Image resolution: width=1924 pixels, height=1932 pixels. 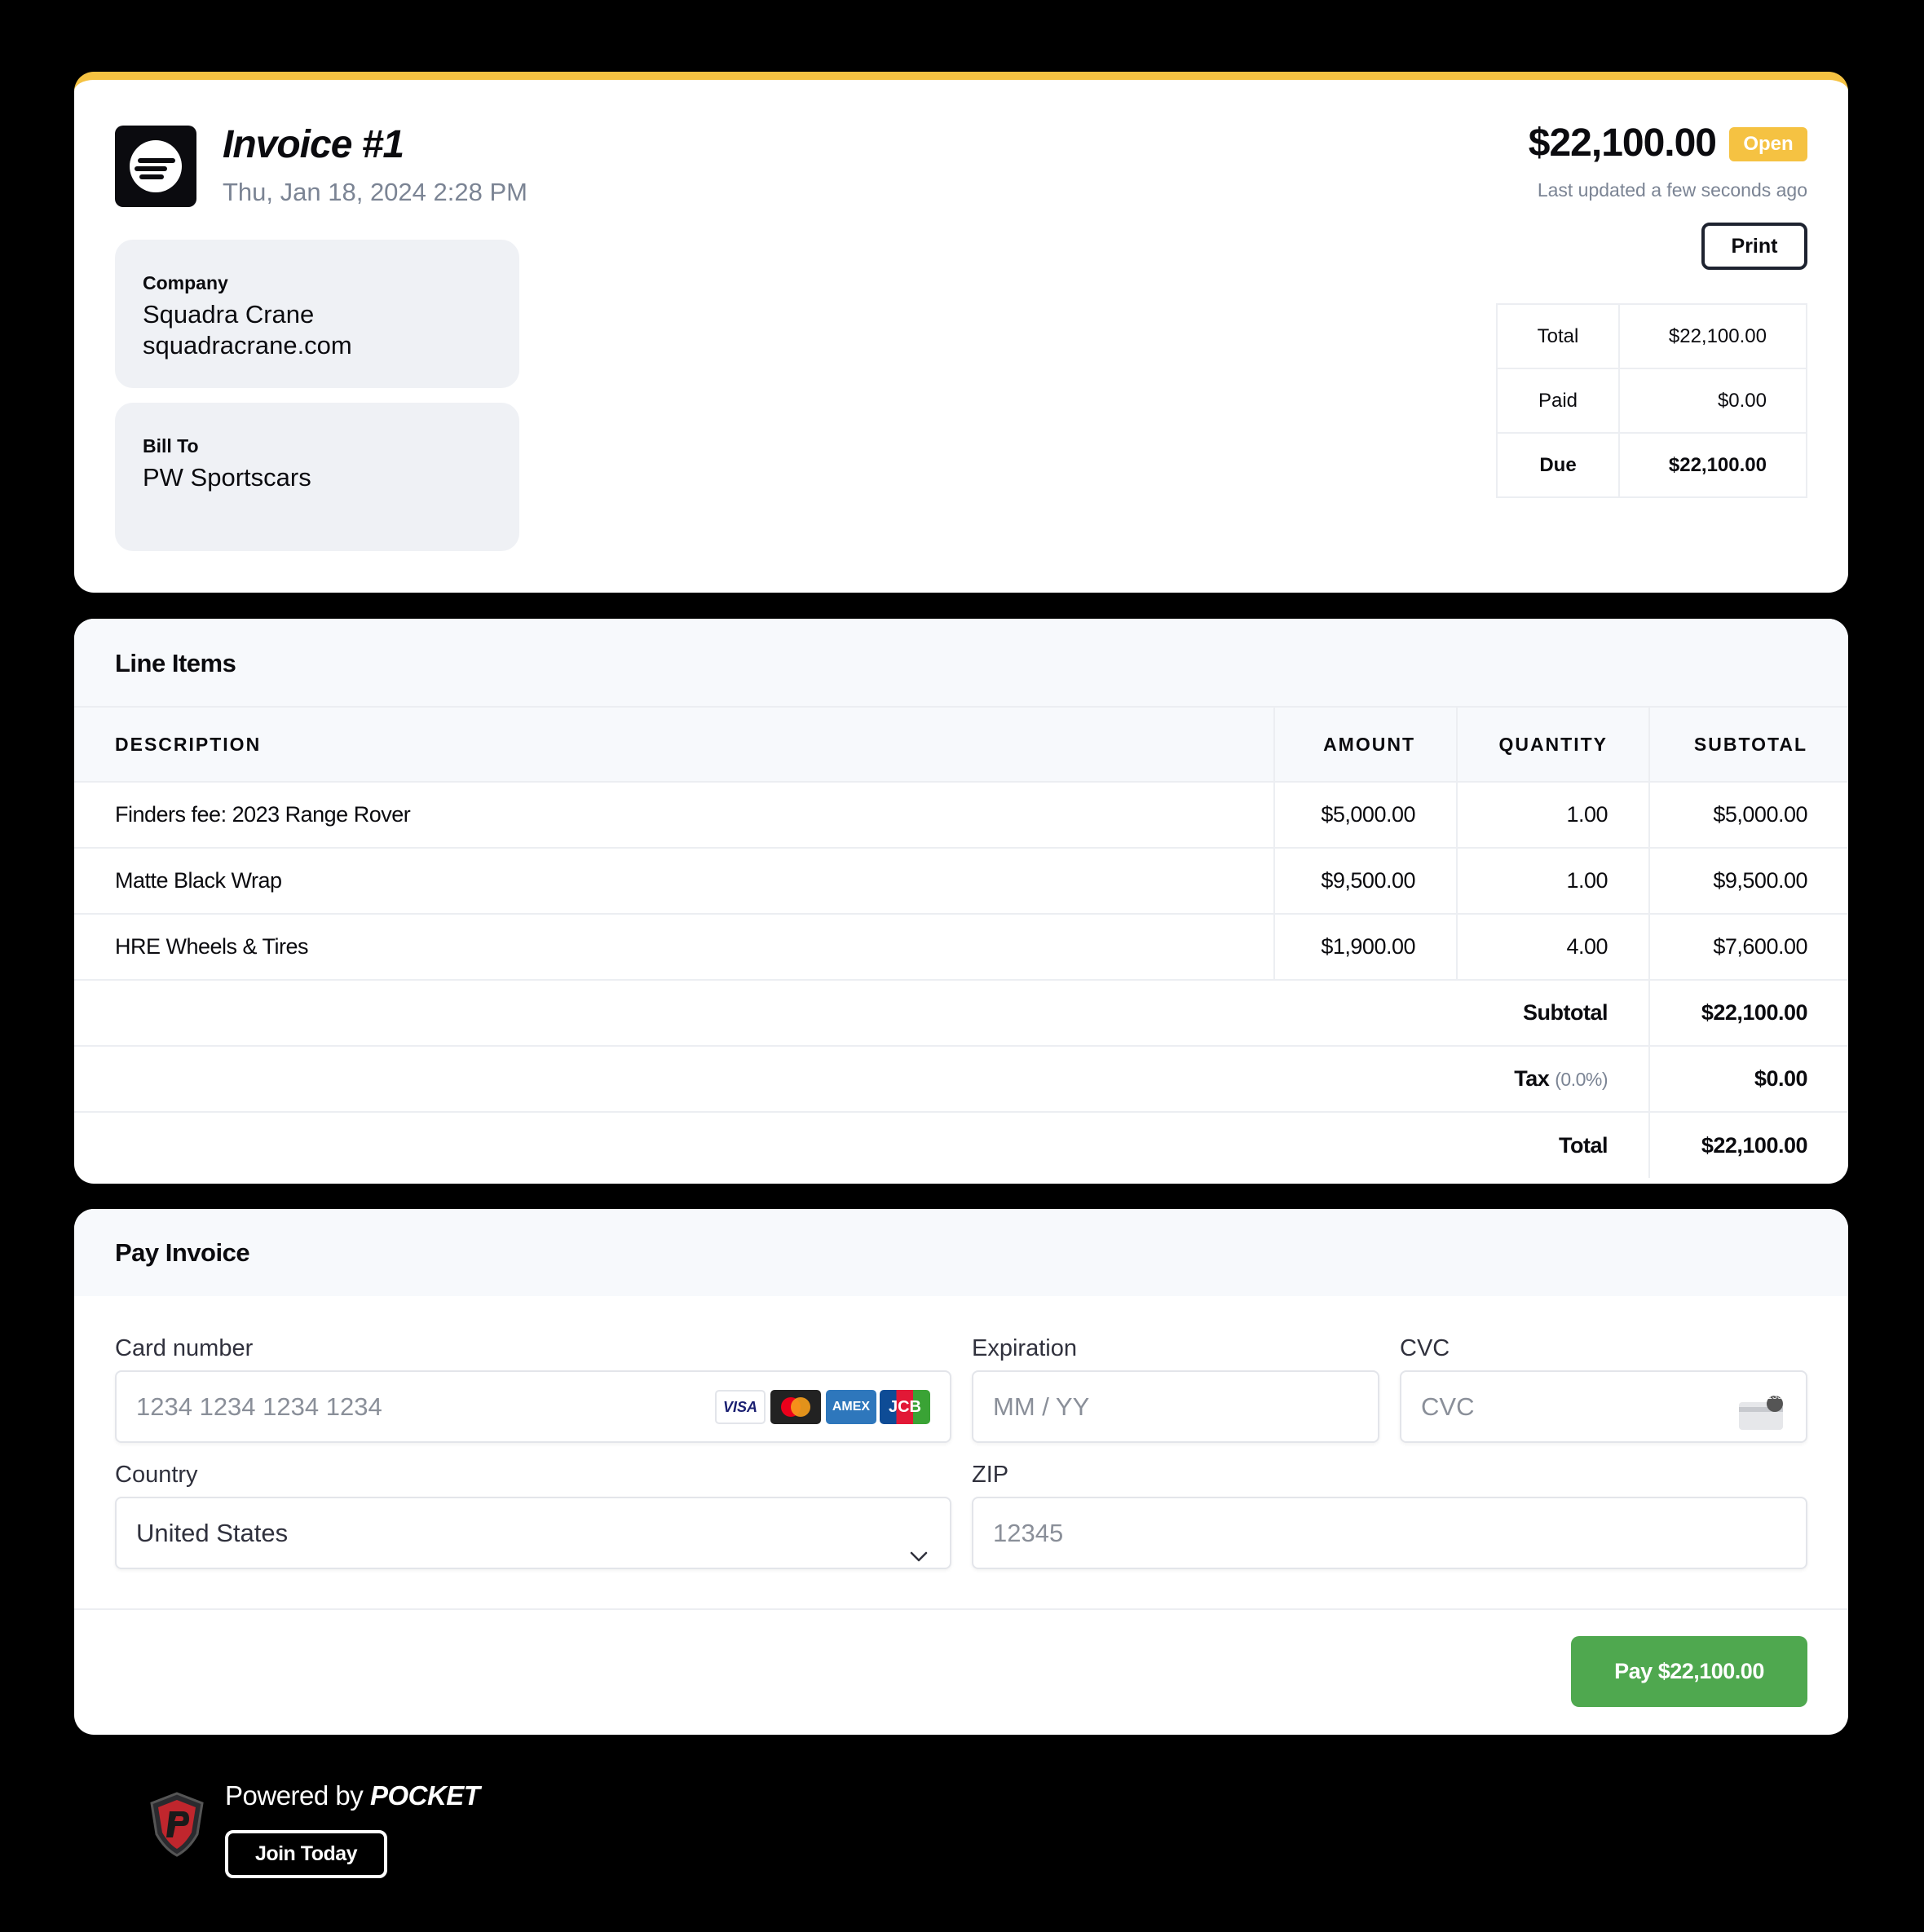 I want to click on item-description: HRE Wheels & Tires, so click(x=674, y=947).